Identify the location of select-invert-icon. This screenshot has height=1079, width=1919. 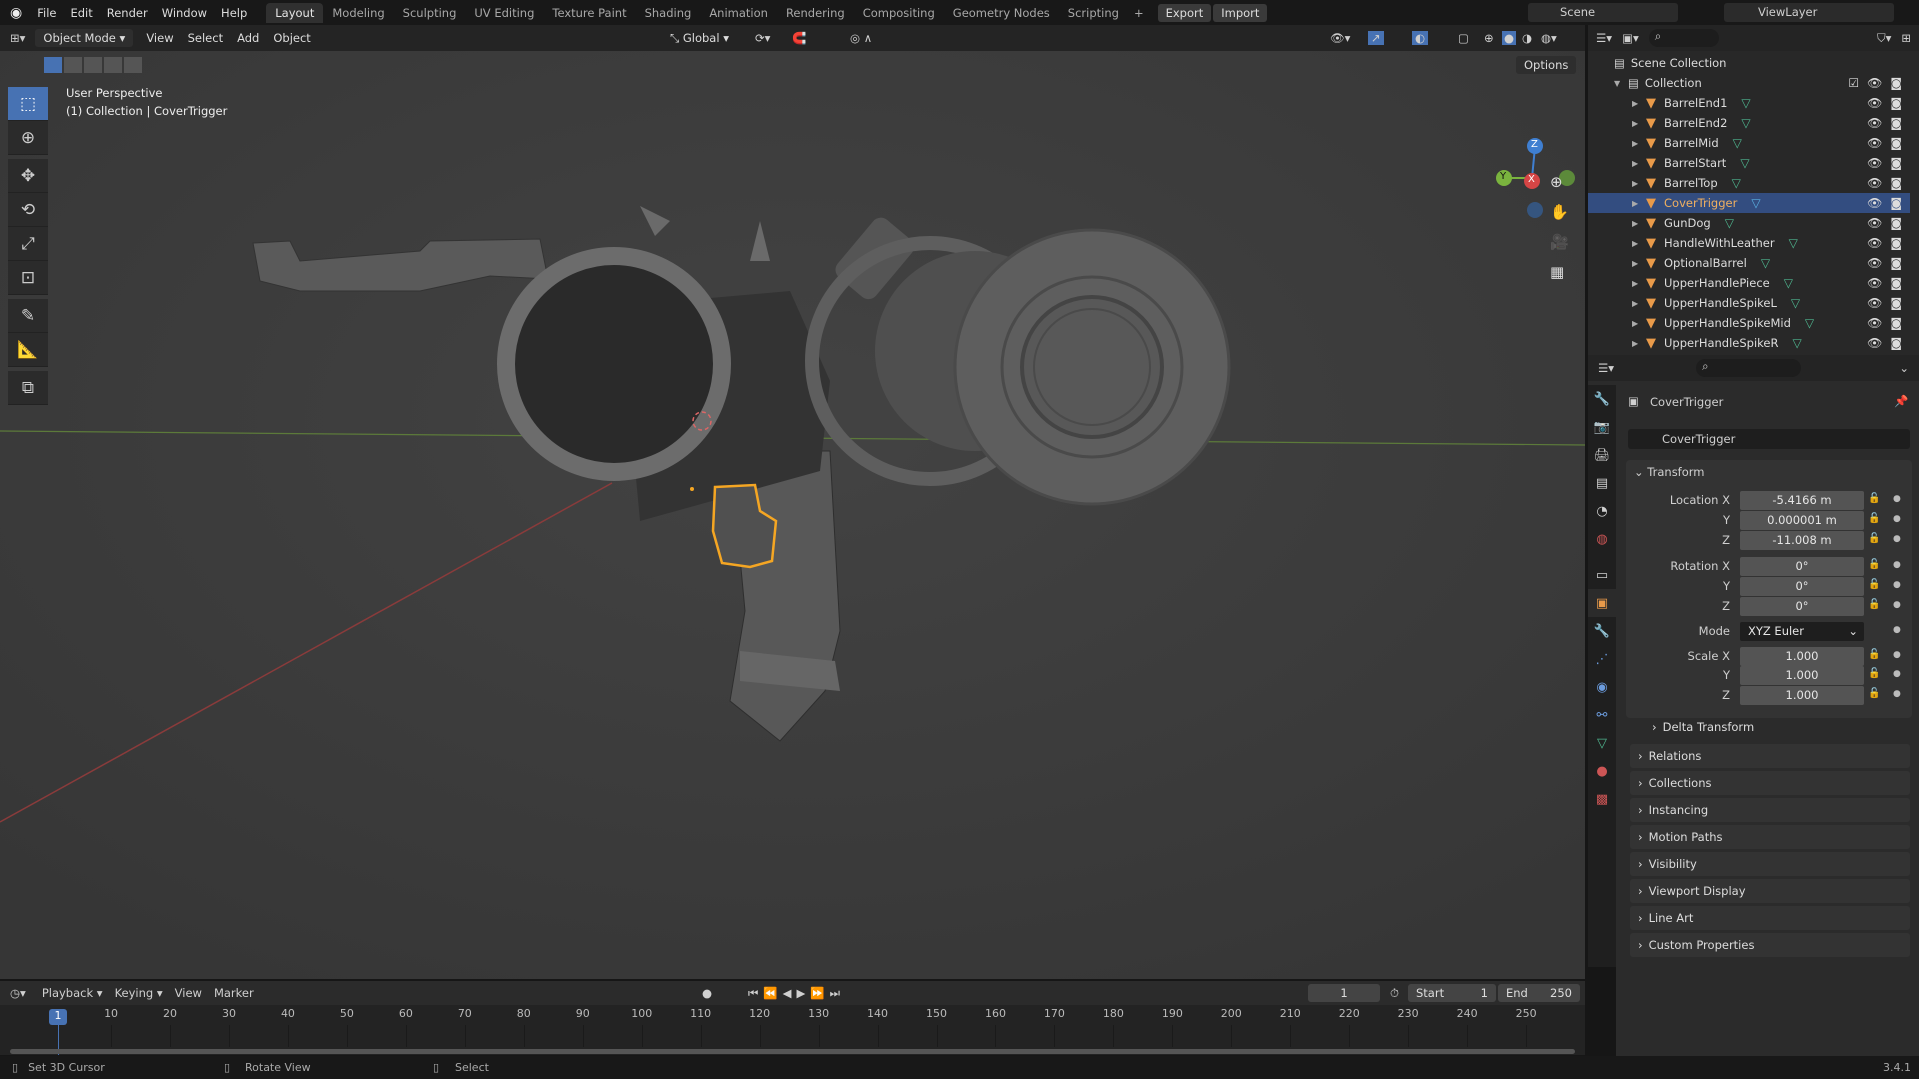
(113, 65).